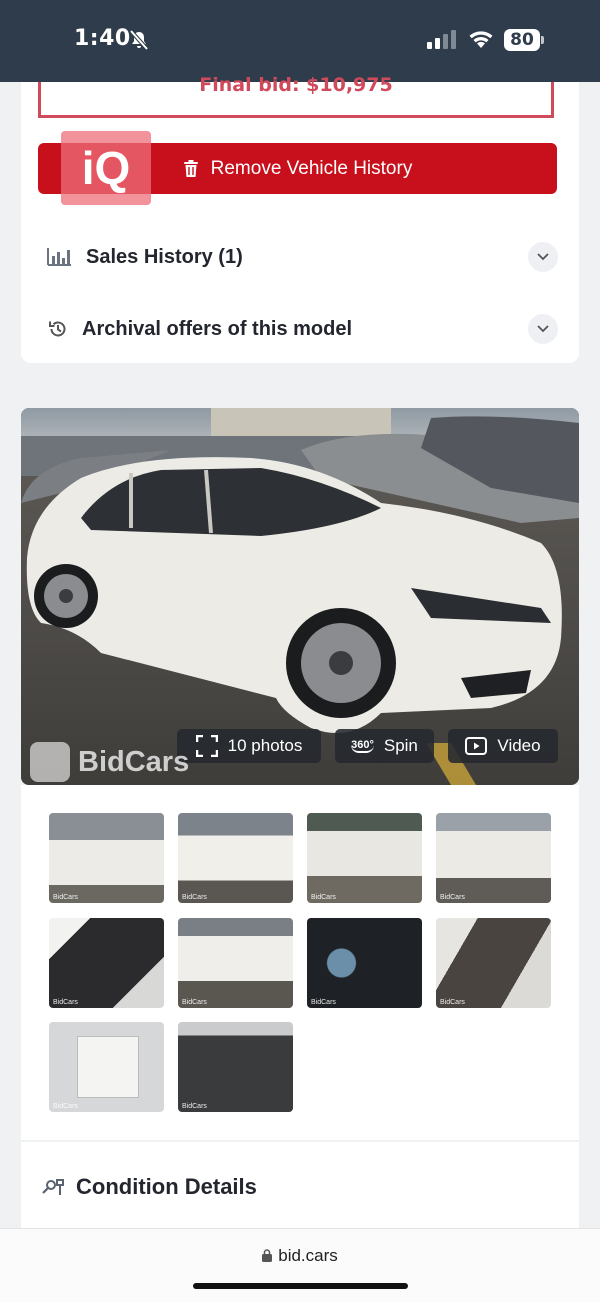 The height and width of the screenshot is (1302, 600). Describe the element at coordinates (59, 257) in the screenshot. I see `bar-chart-icon` at that location.